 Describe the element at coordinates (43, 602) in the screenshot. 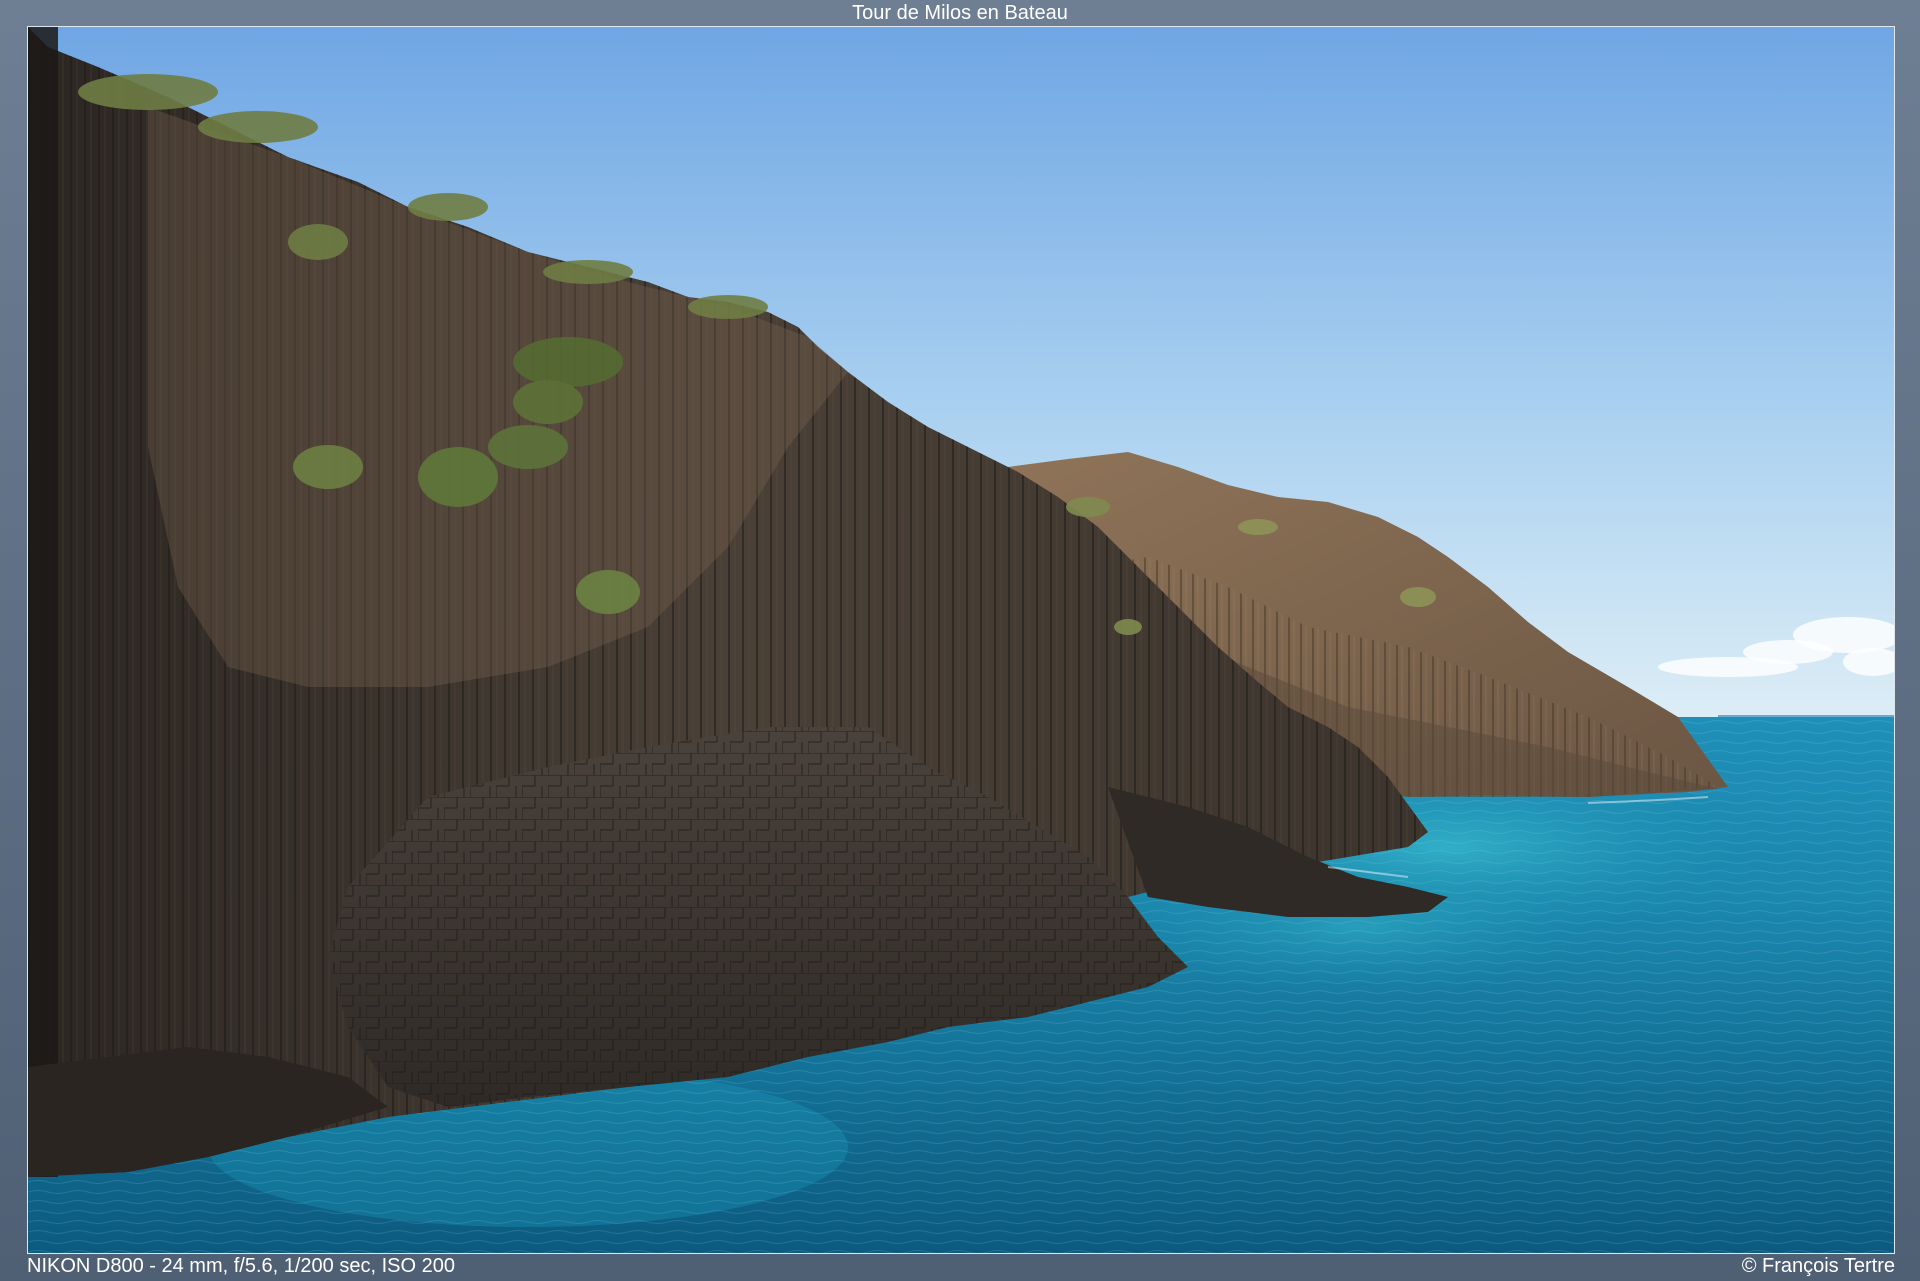

I see `cliff-left-edge` at that location.